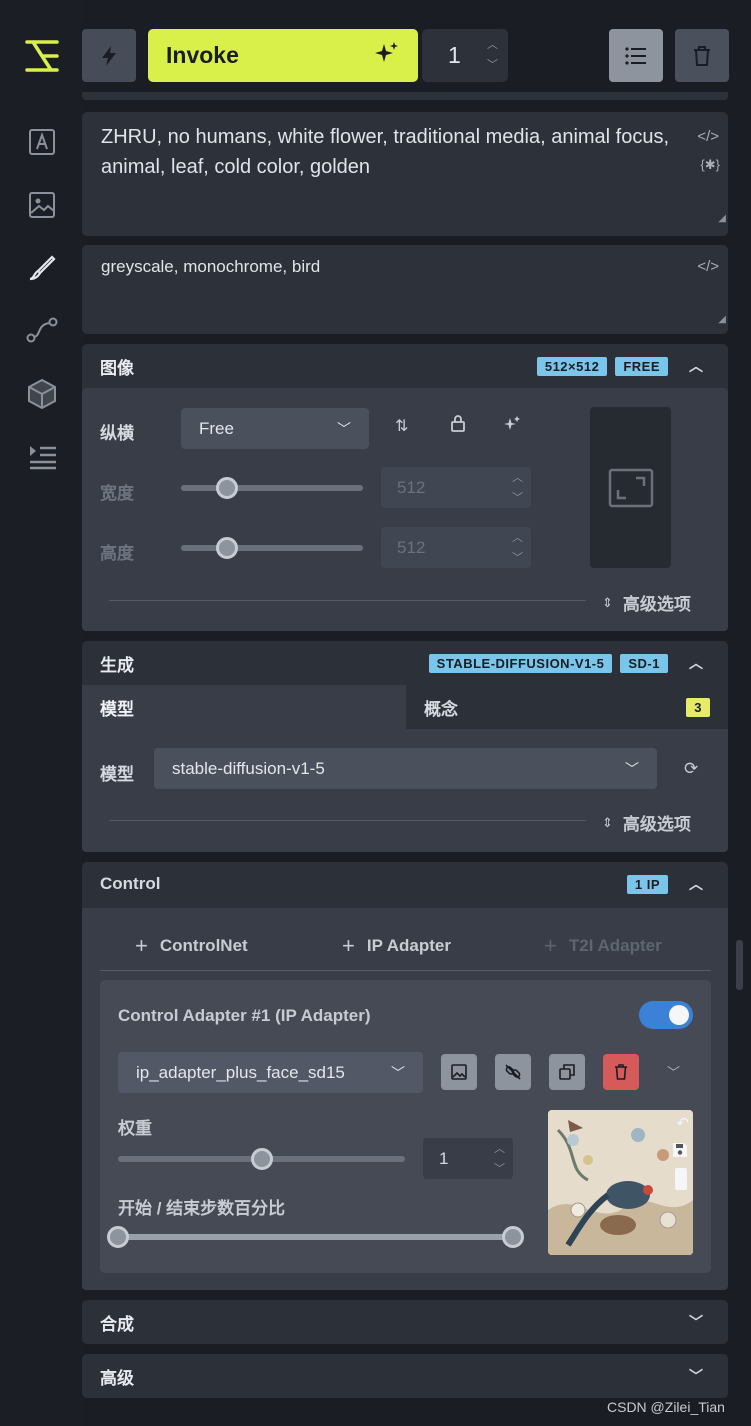 The width and height of the screenshot is (751, 1426). I want to click on weight-slider-thumb, so click(261, 1159).